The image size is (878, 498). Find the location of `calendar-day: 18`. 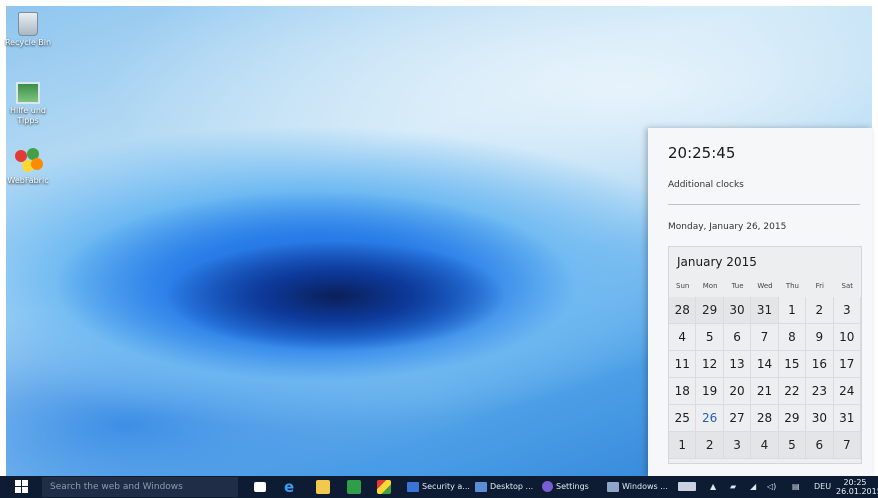

calendar-day: 18 is located at coordinates (683, 391).